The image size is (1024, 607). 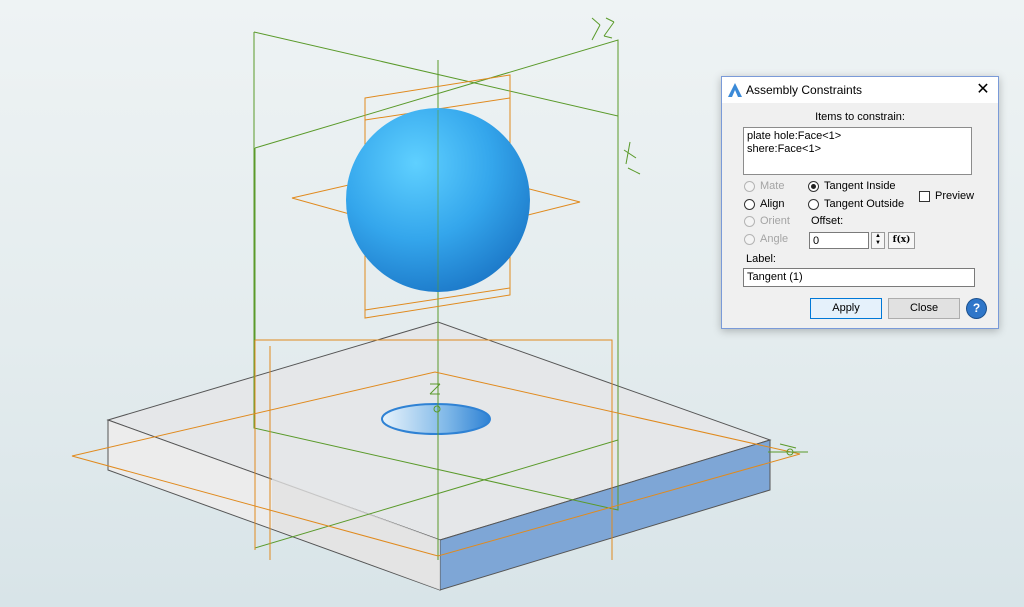 What do you see at coordinates (436, 419) in the screenshot?
I see `plate-hole` at bounding box center [436, 419].